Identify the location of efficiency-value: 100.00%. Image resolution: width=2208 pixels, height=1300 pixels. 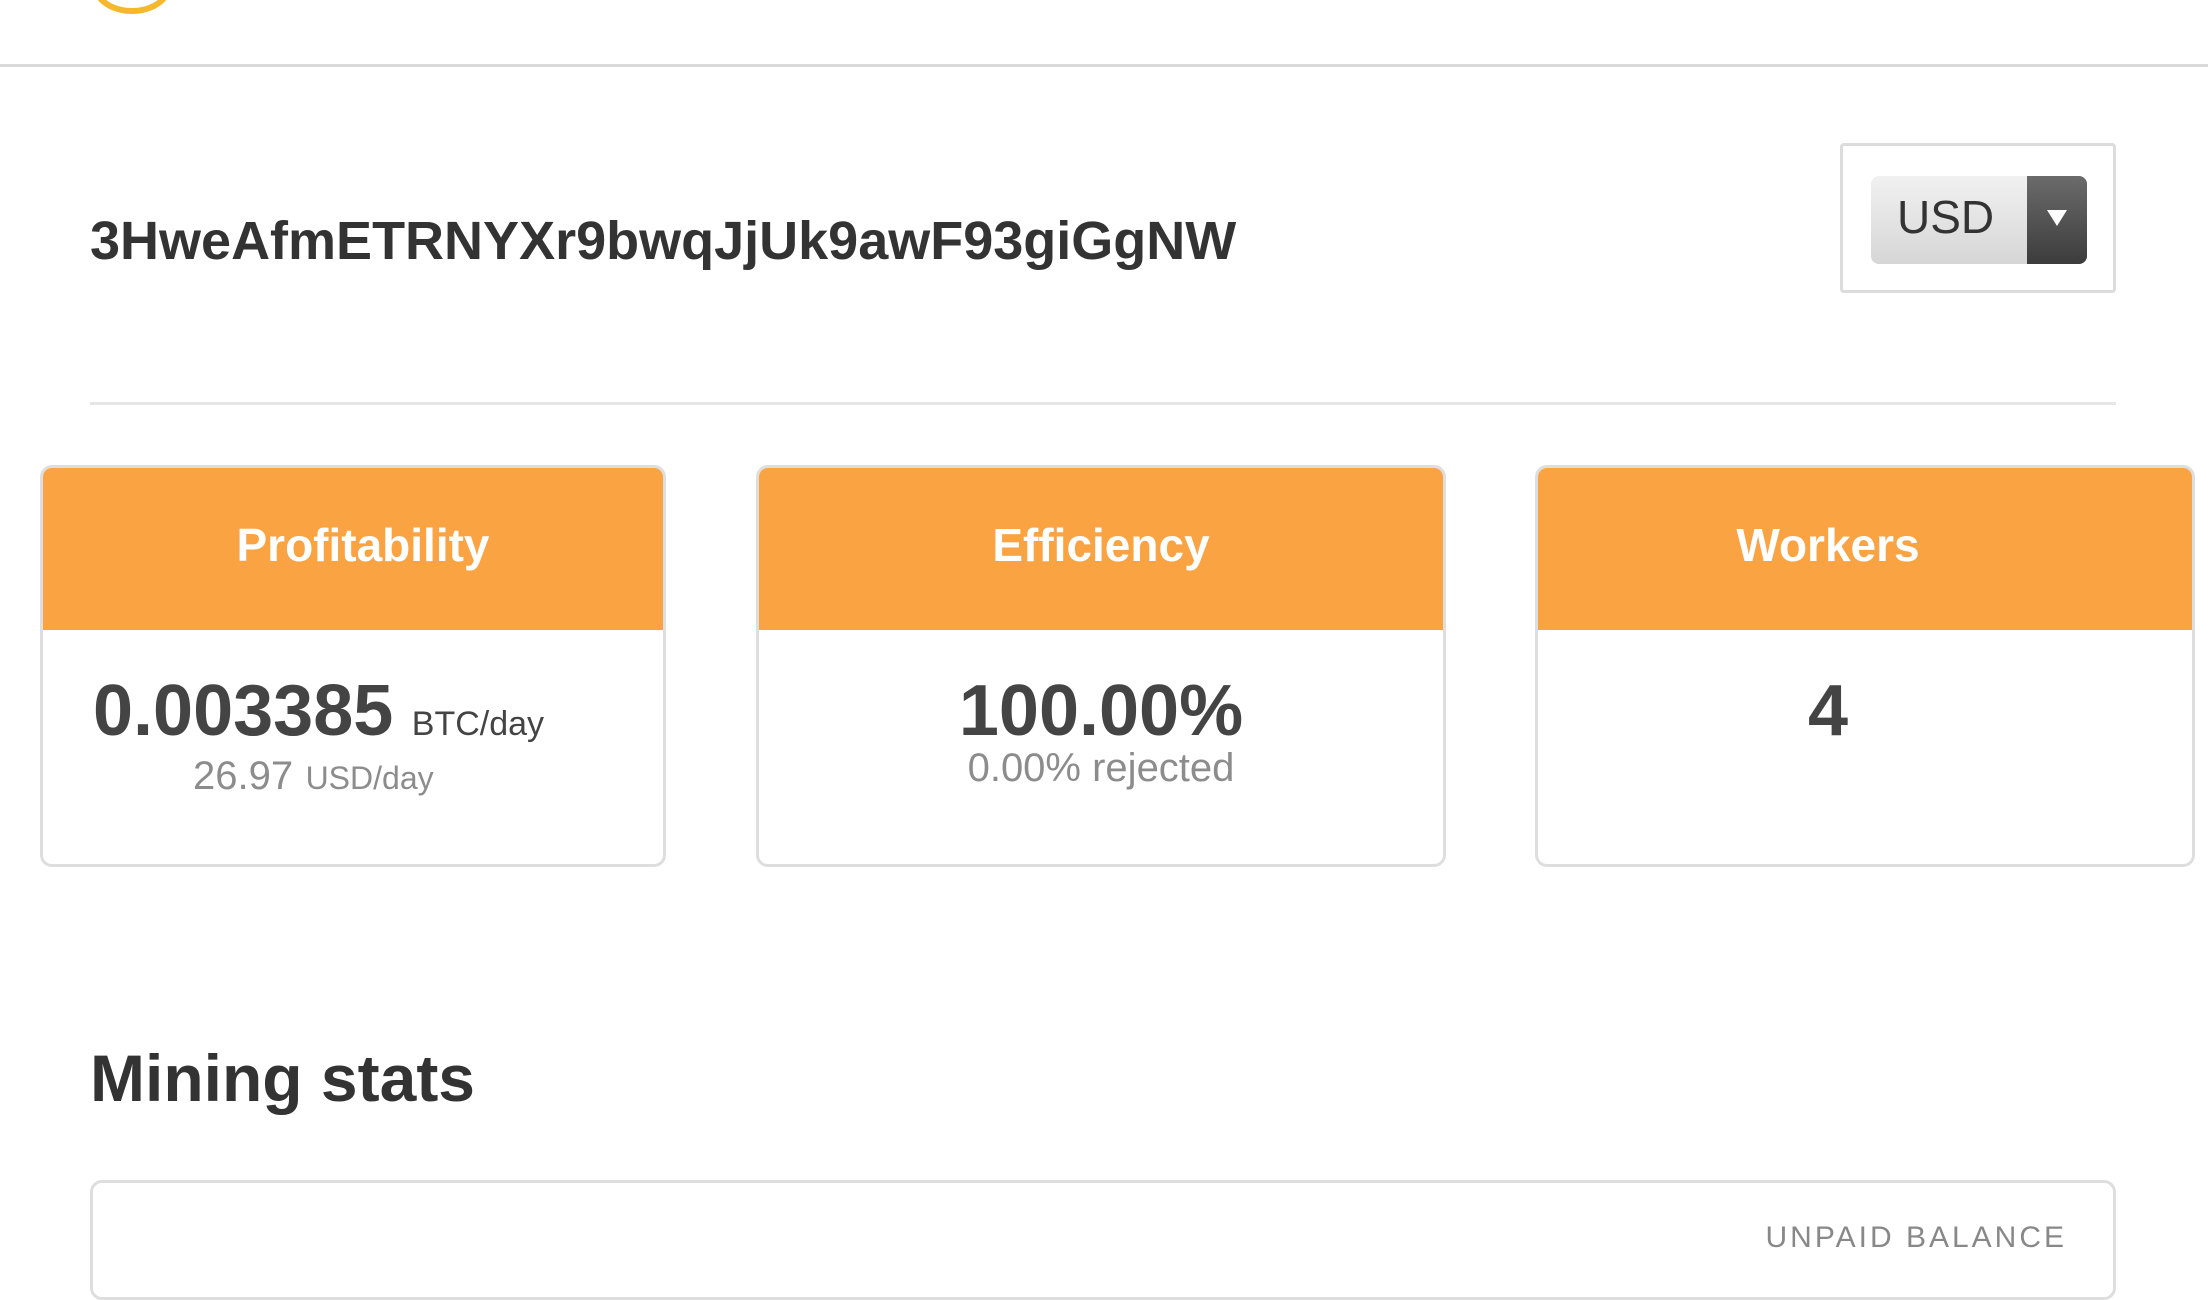
(1101, 711).